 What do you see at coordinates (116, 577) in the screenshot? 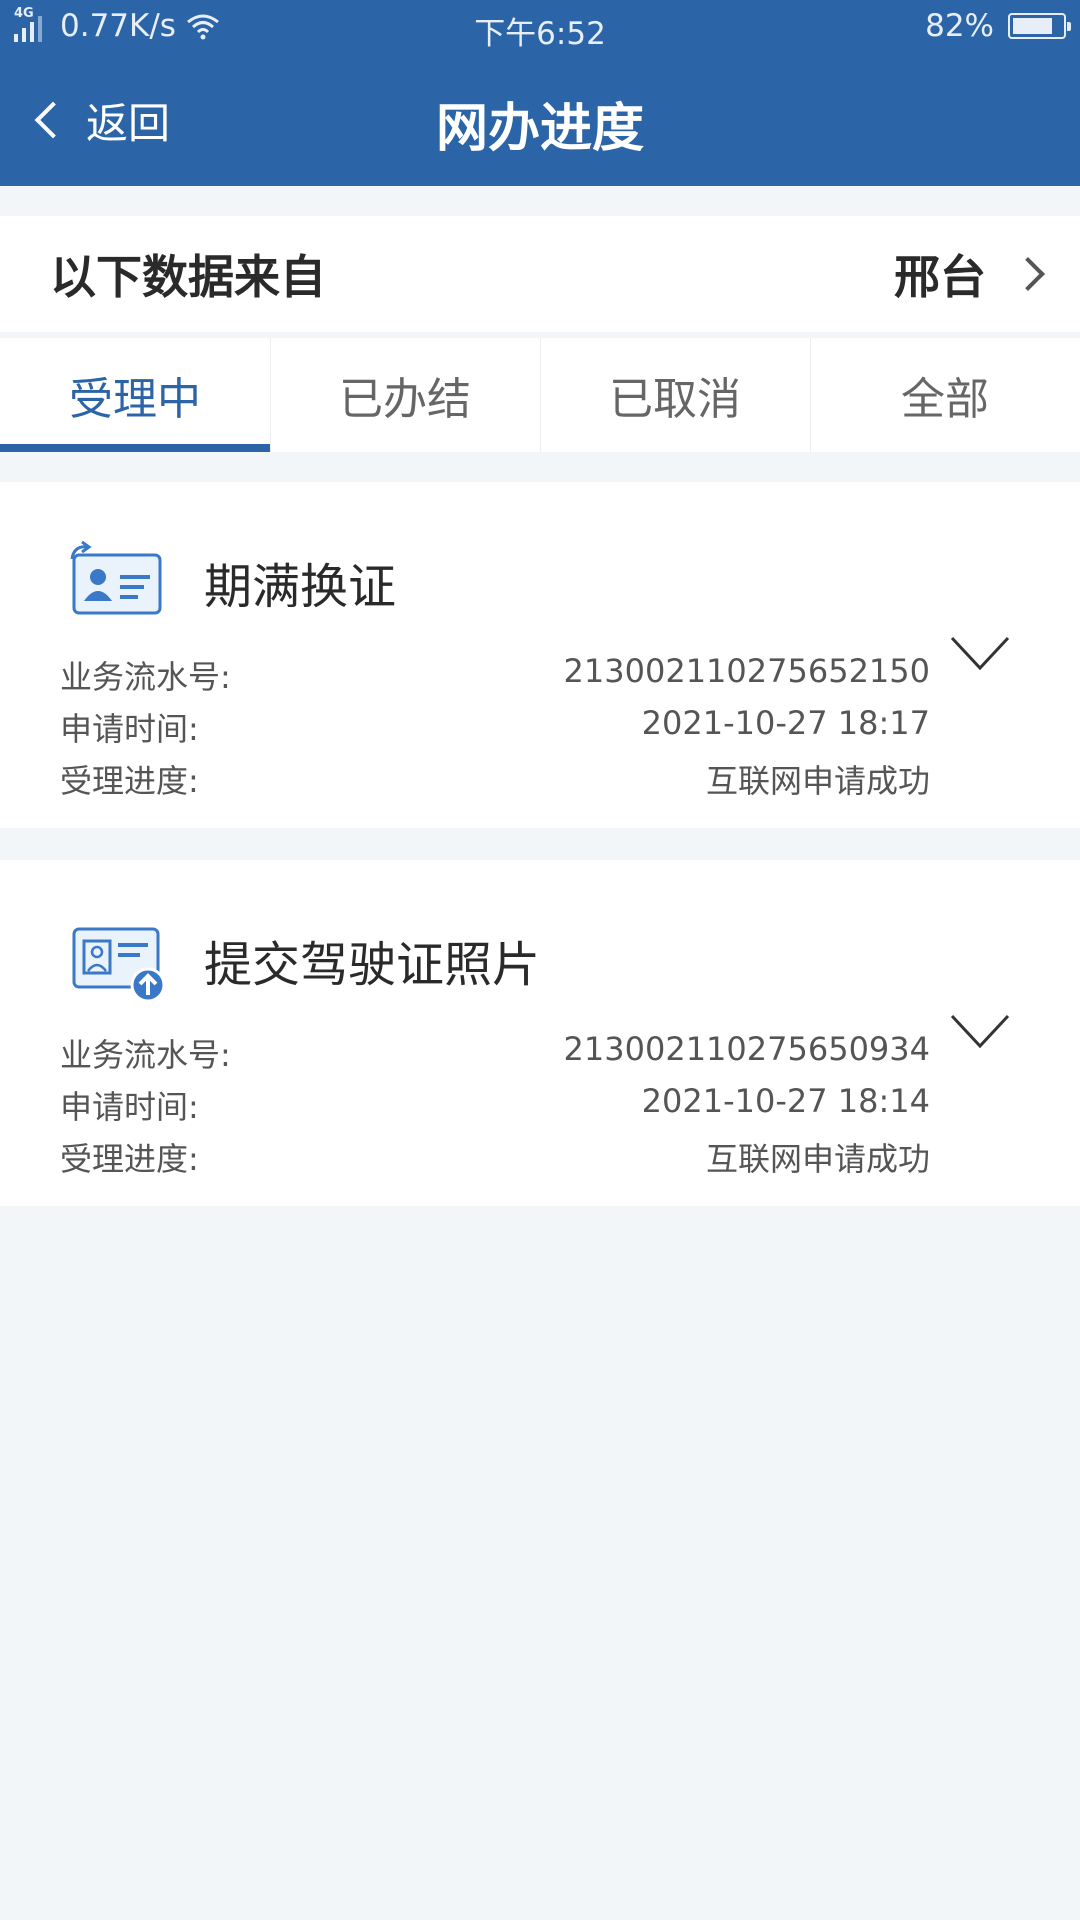
I see `id-card-renew-icon` at bounding box center [116, 577].